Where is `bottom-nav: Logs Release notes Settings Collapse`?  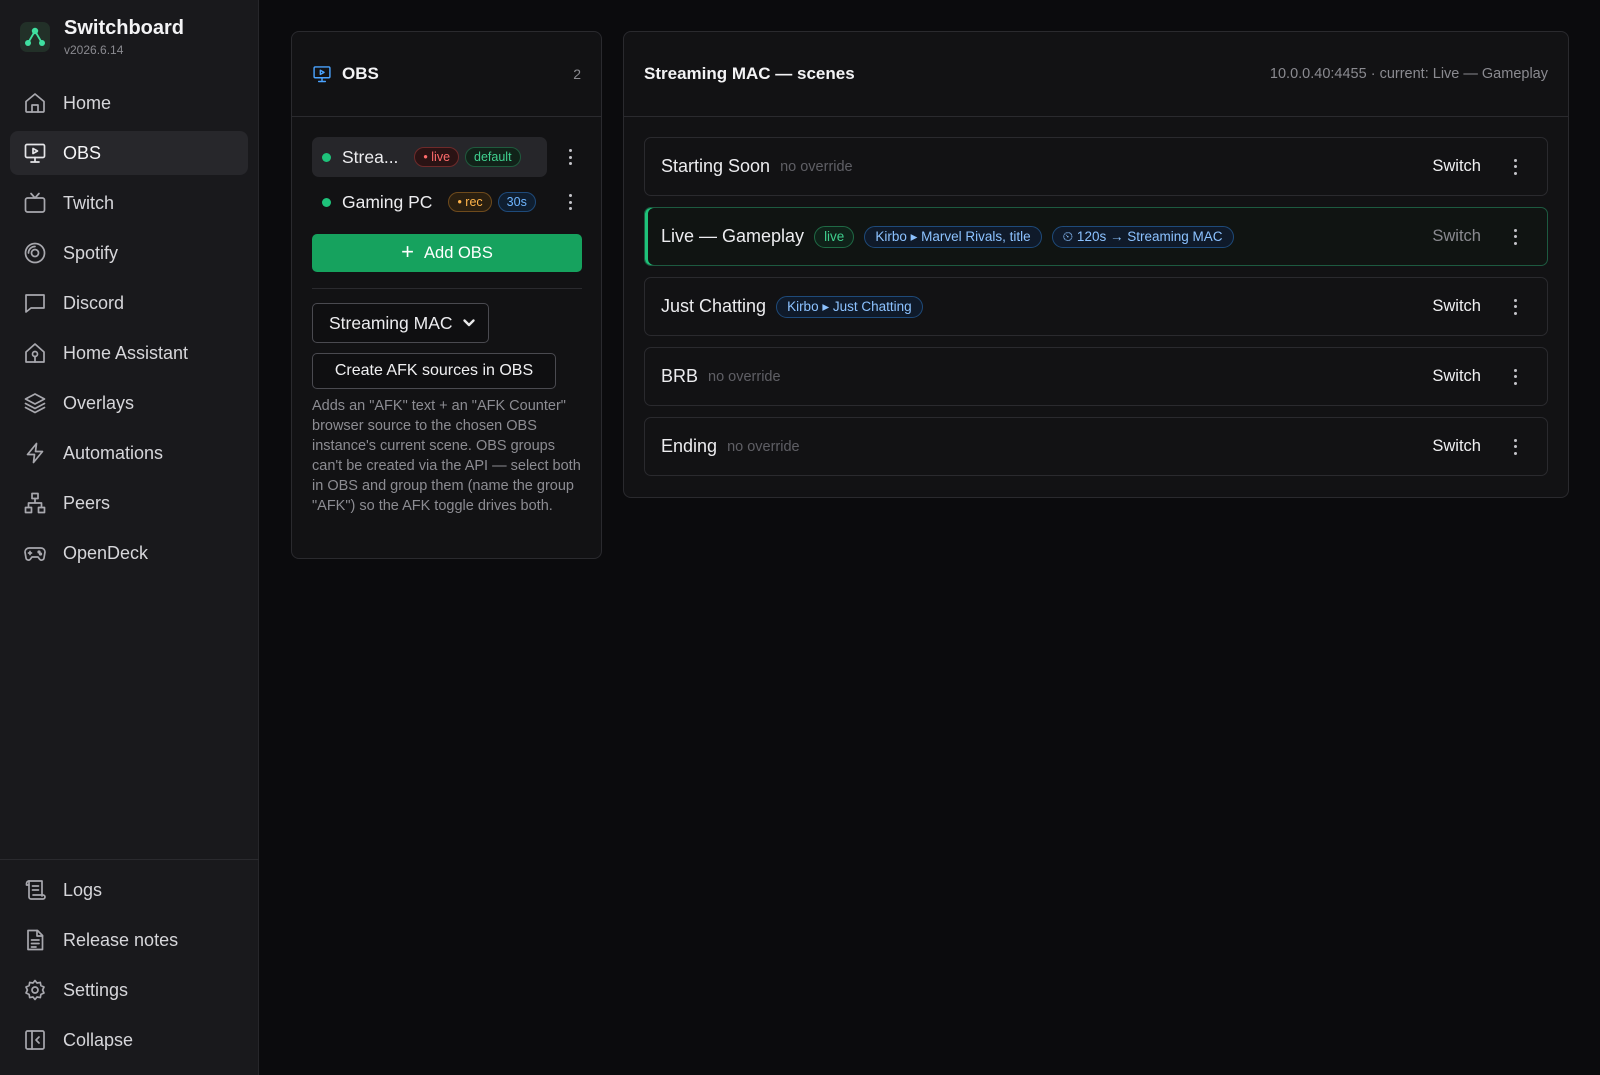 bottom-nav: Logs Release notes Settings Collapse is located at coordinates (129, 968).